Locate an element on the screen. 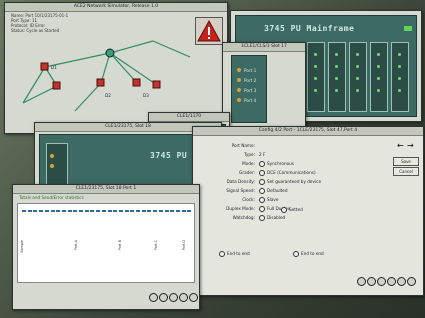  field-label: Watchdog: is located at coordinates (243, 217).